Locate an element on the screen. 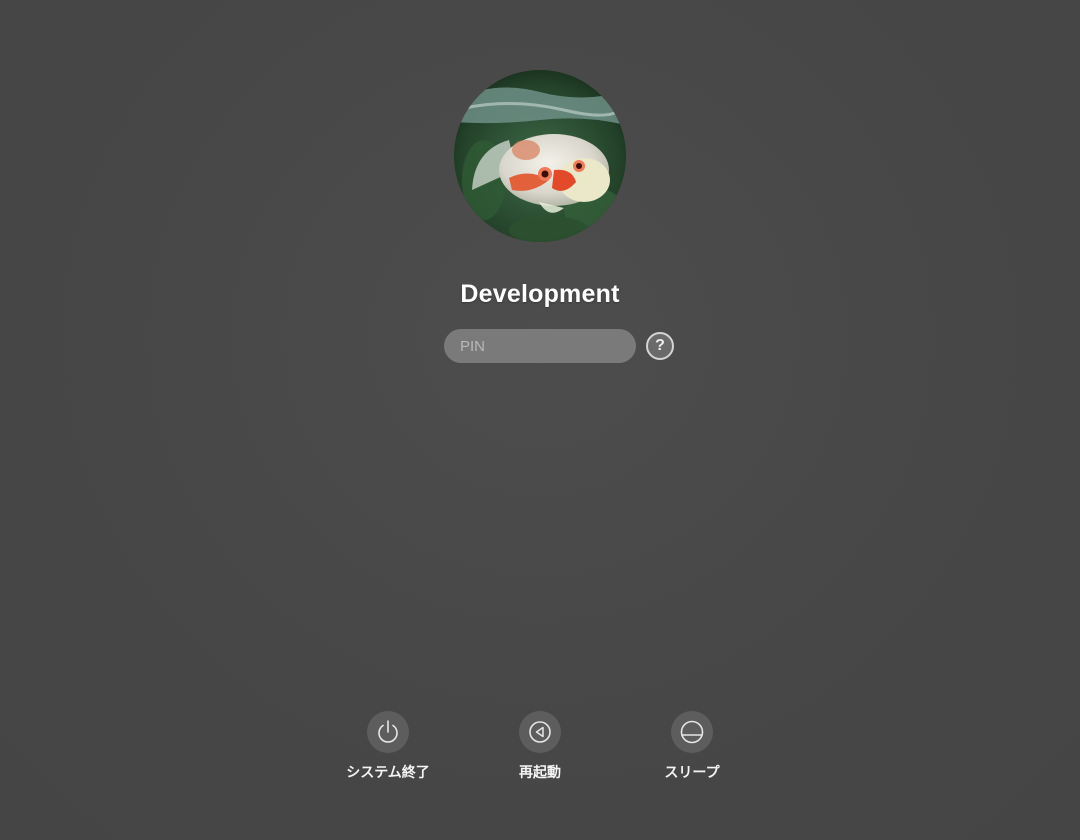 The width and height of the screenshot is (1080, 840). shutdown-label: システム終了 is located at coordinates (388, 773).